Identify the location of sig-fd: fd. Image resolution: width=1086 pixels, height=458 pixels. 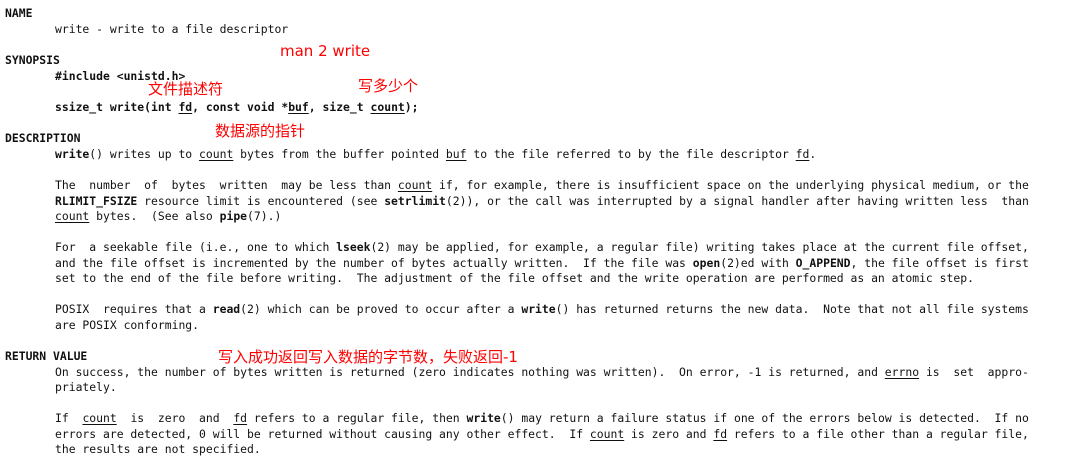
(185, 107).